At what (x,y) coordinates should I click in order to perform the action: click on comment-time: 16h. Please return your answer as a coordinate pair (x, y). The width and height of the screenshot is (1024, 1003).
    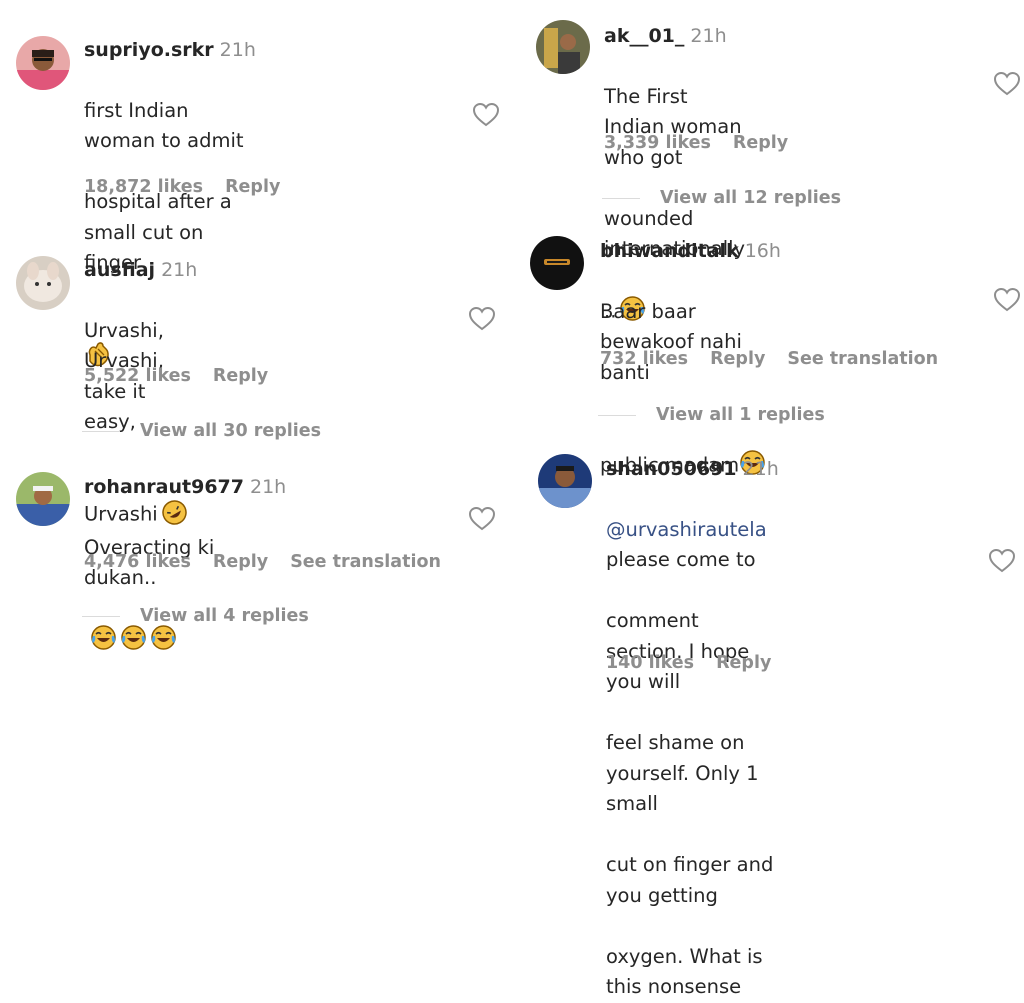
    Looking at the image, I should click on (762, 251).